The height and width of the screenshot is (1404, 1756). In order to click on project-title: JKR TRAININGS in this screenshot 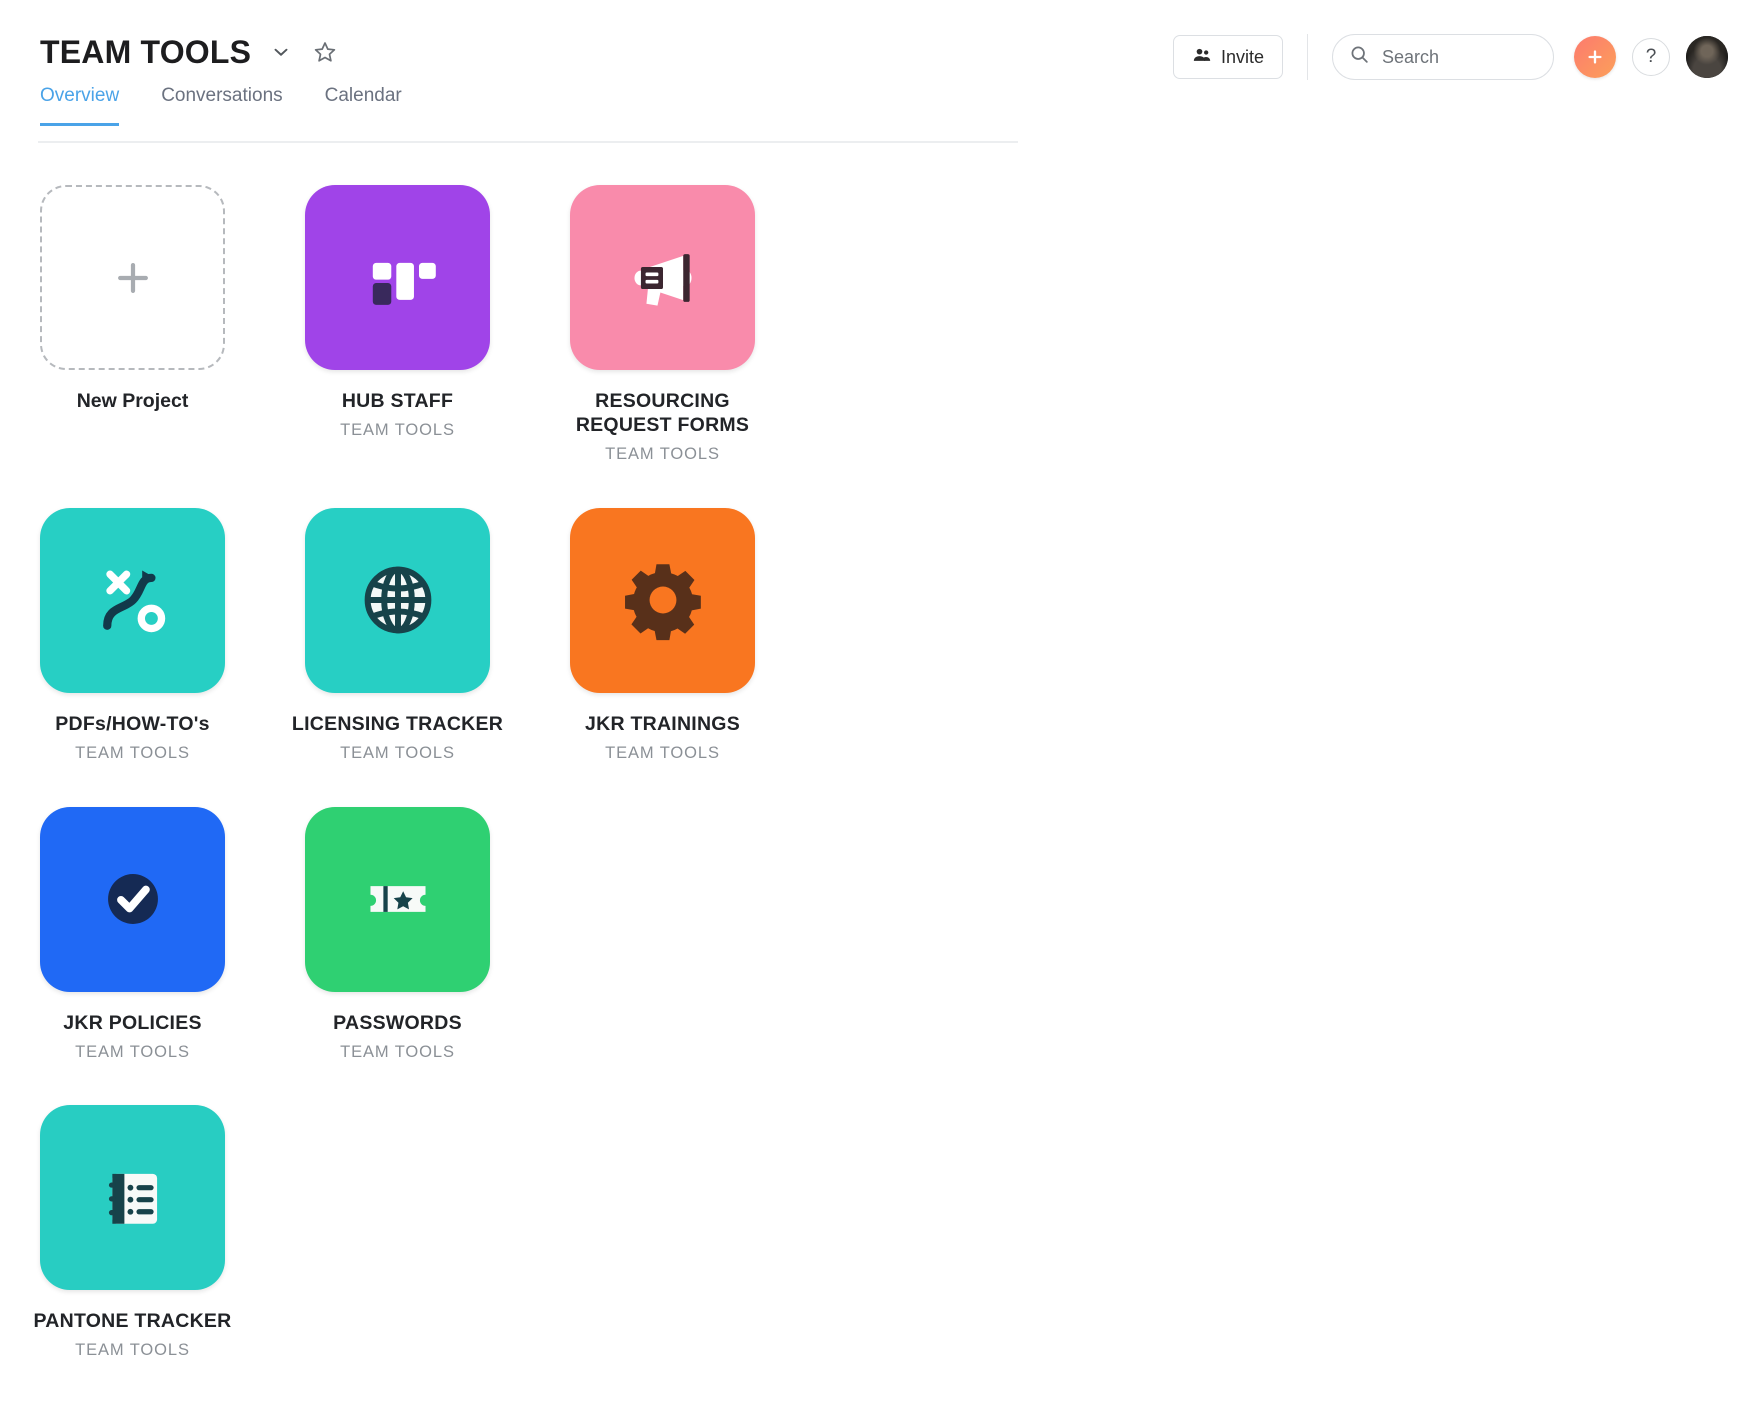, I will do `click(662, 723)`.